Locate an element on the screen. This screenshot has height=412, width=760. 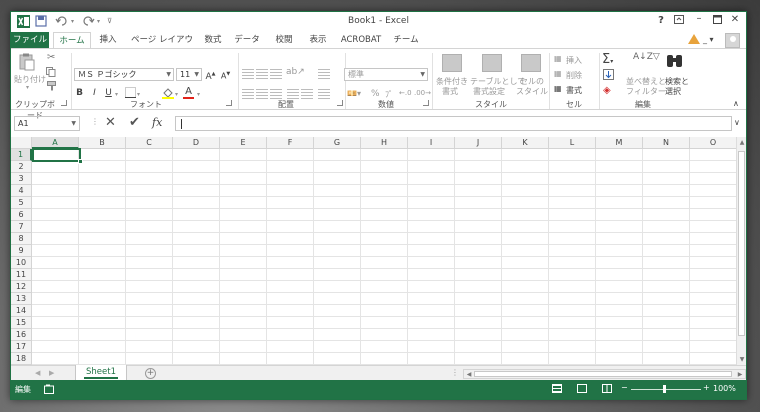
column-header-d: D is located at coordinates (196, 143).